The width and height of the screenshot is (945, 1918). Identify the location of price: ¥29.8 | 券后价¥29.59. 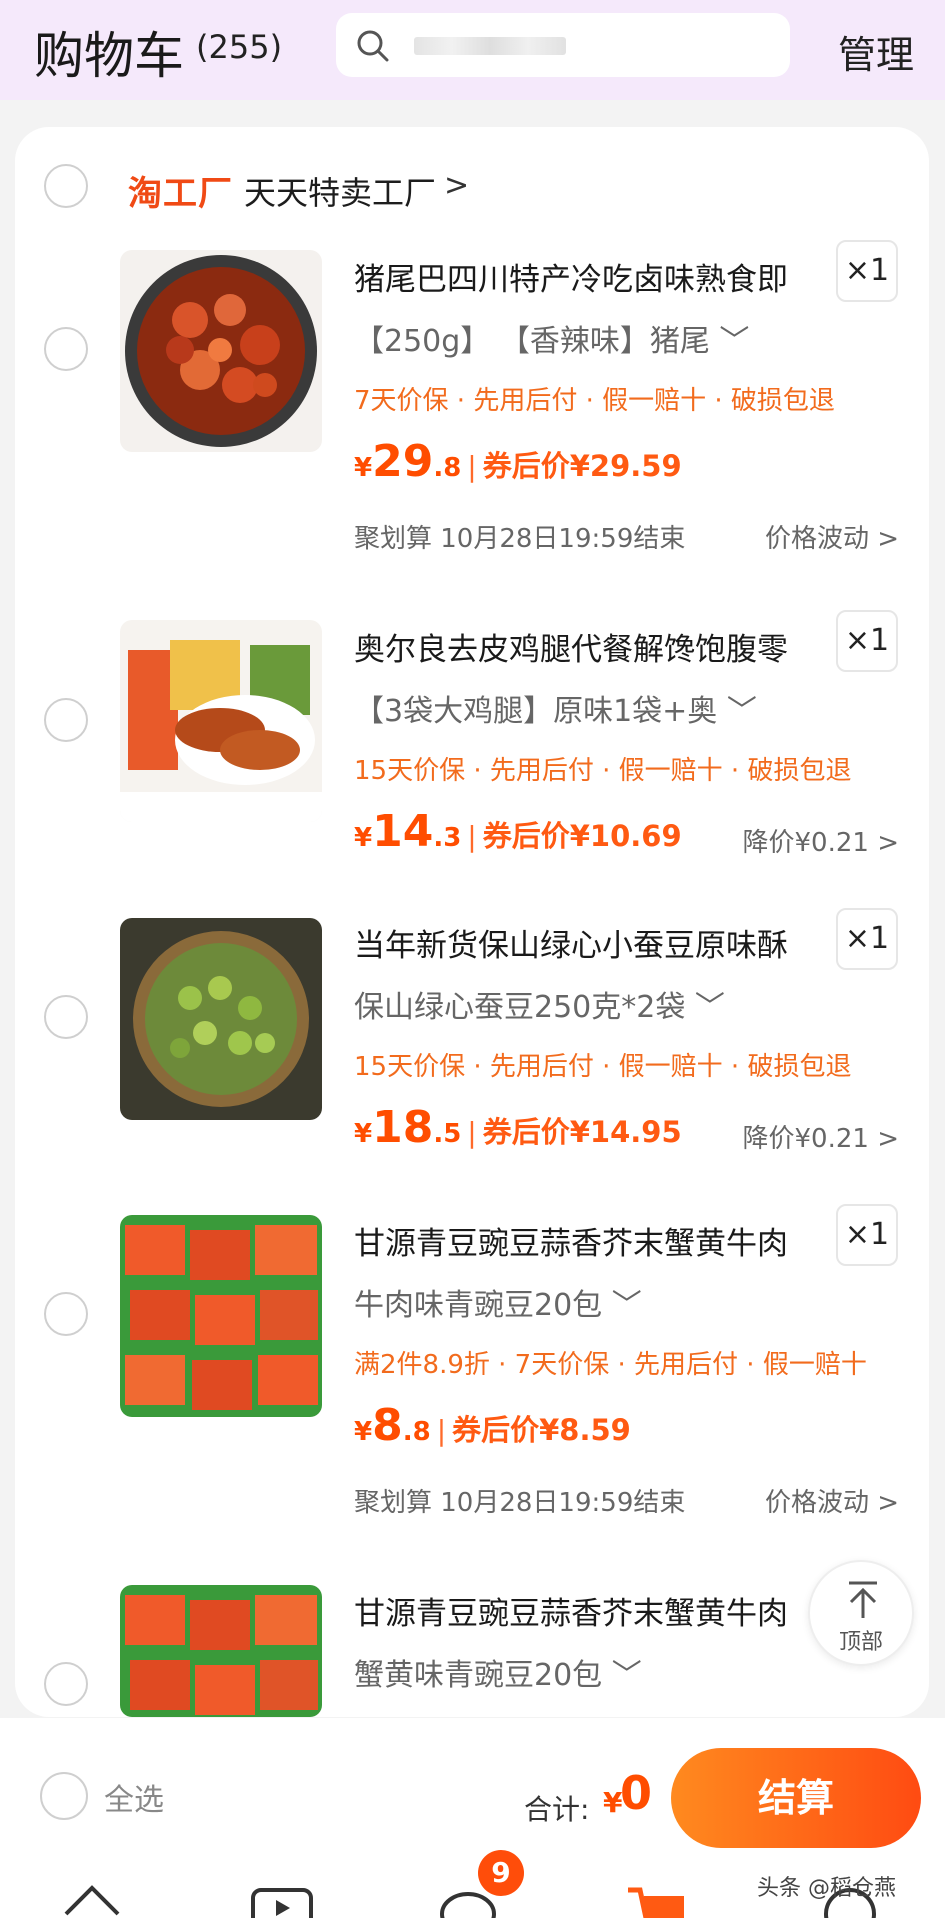
(518, 461).